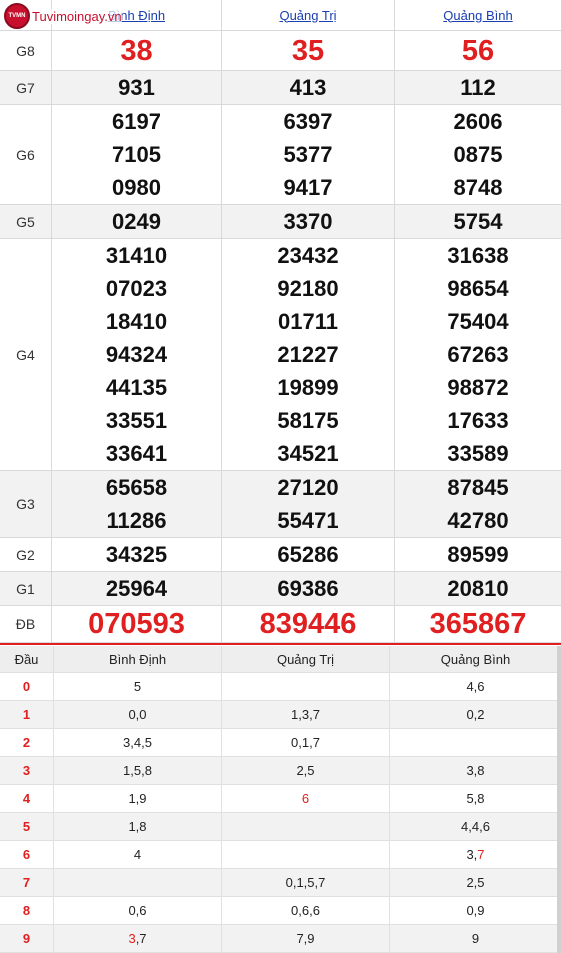 The image size is (561, 953). I want to click on prize-number: 69386, so click(308, 588).